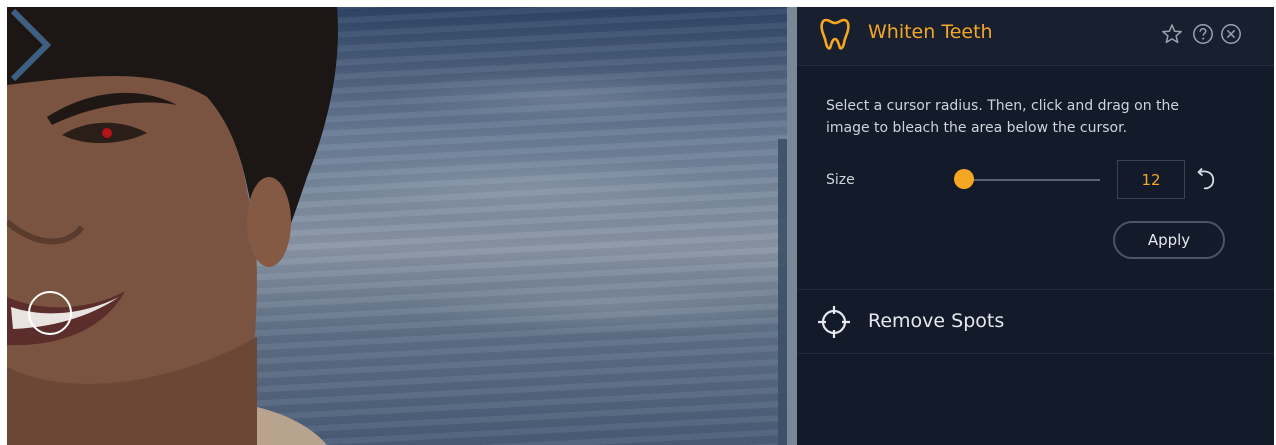  I want to click on help-icon, so click(1203, 34).